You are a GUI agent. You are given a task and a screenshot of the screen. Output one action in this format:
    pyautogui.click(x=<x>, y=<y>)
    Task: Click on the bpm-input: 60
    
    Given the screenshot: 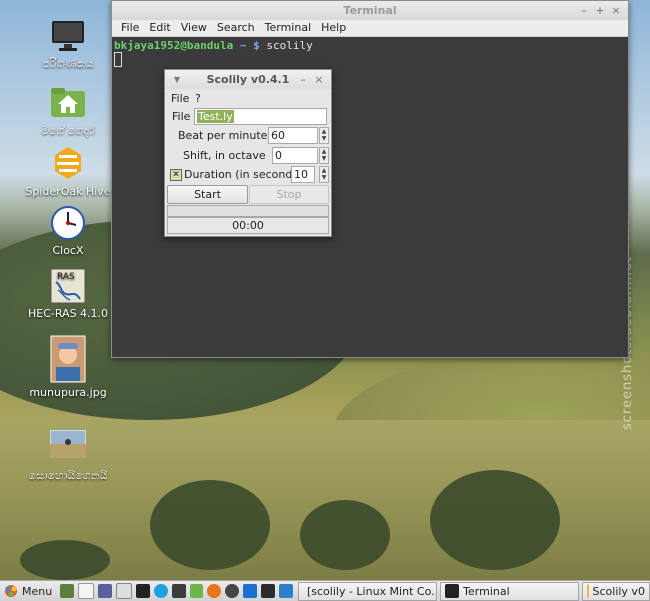 What is the action you would take?
    pyautogui.click(x=293, y=135)
    